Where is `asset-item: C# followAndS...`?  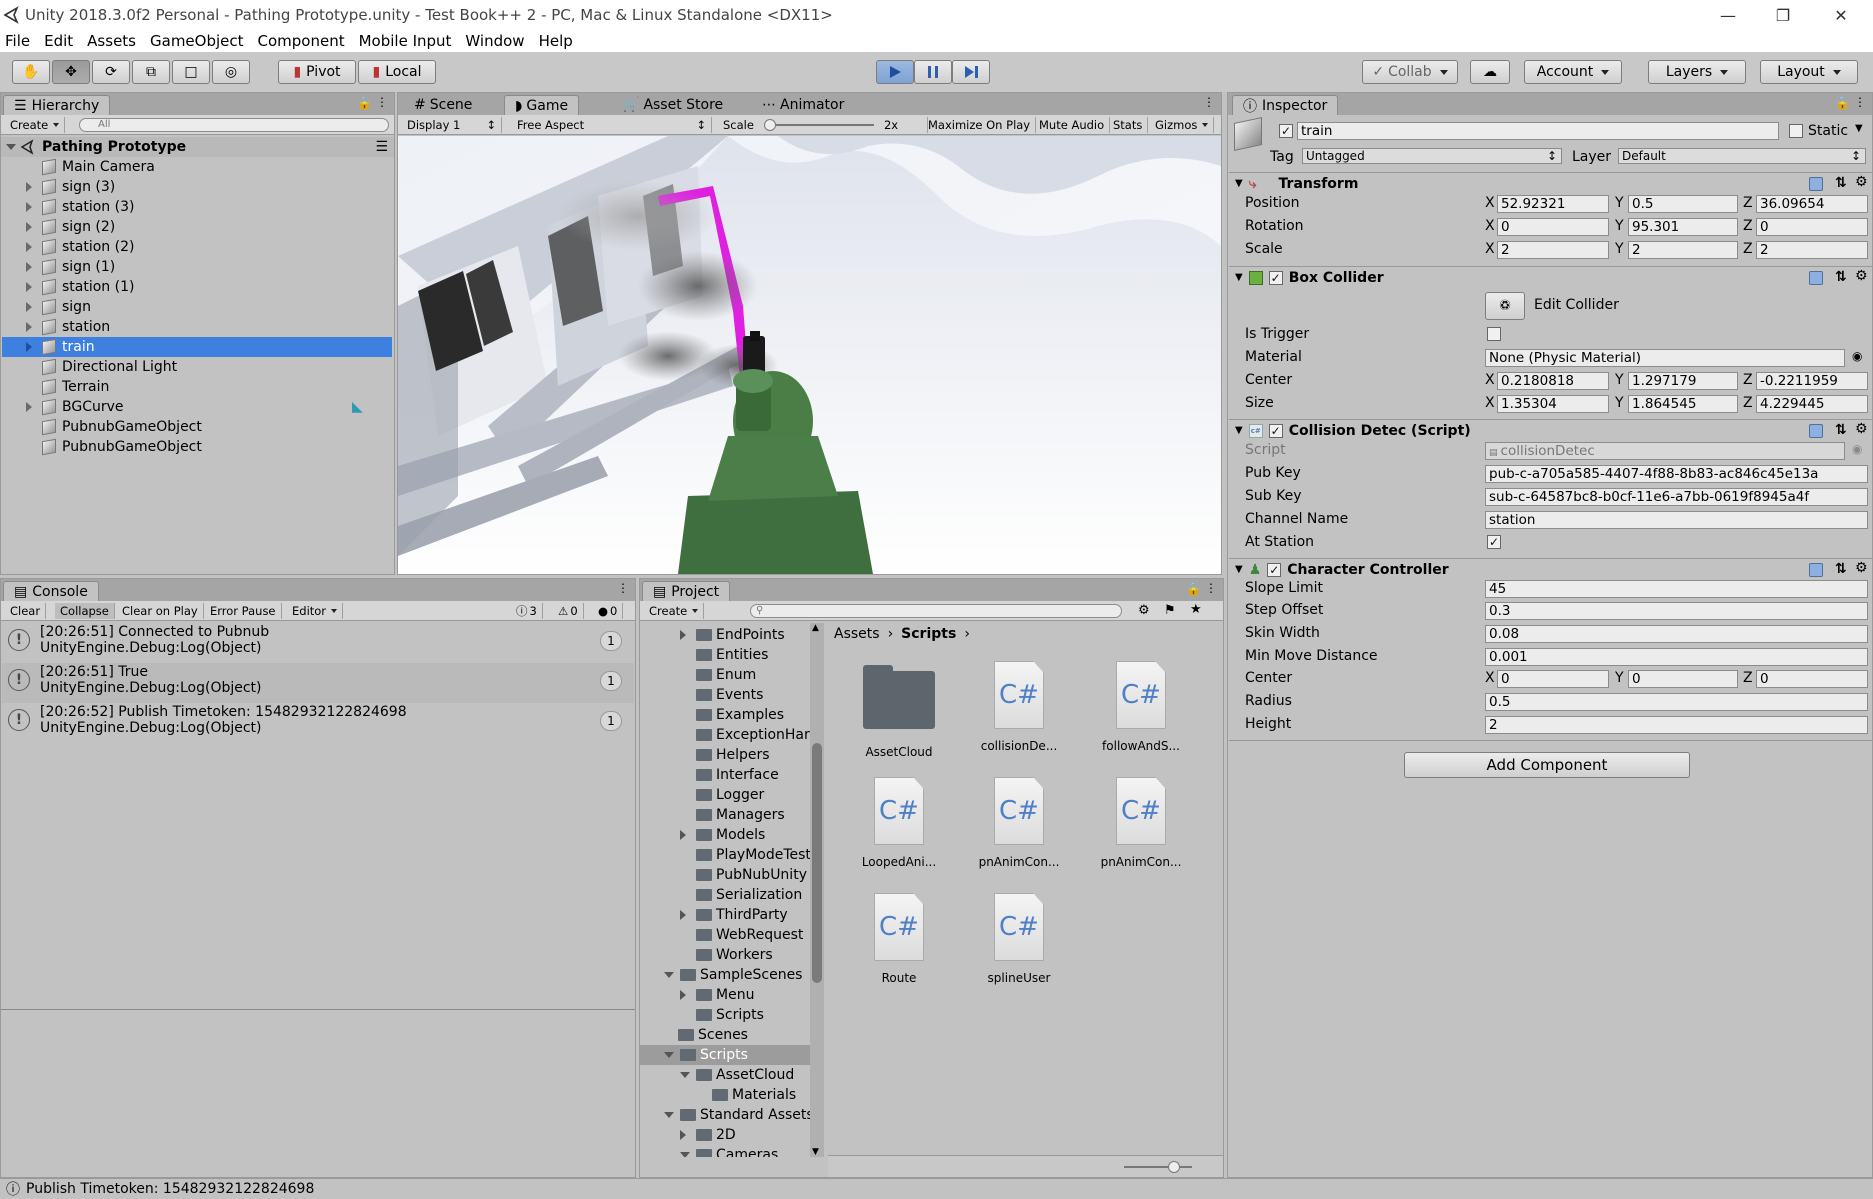
asset-item: C# followAndS... is located at coordinates (1141, 707).